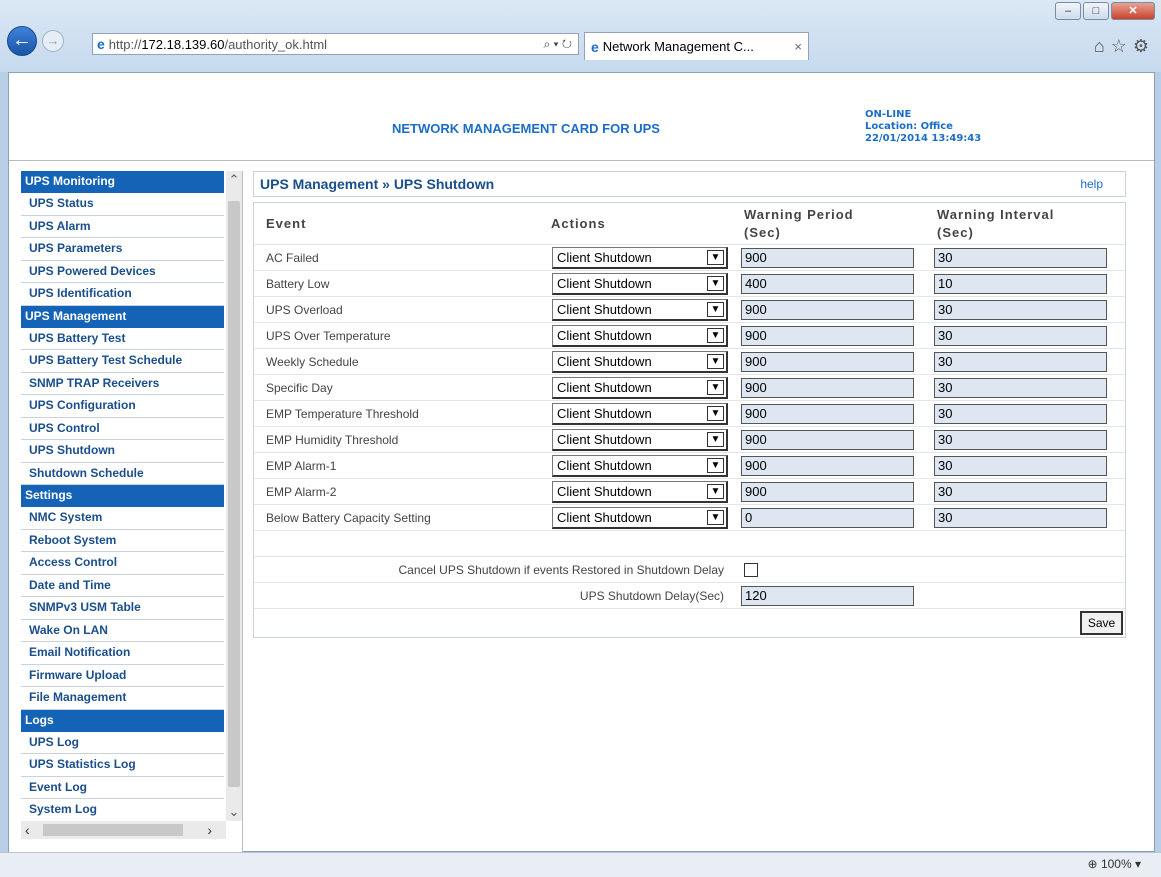  What do you see at coordinates (827, 517) in the screenshot?
I see `warning-period-input: 0` at bounding box center [827, 517].